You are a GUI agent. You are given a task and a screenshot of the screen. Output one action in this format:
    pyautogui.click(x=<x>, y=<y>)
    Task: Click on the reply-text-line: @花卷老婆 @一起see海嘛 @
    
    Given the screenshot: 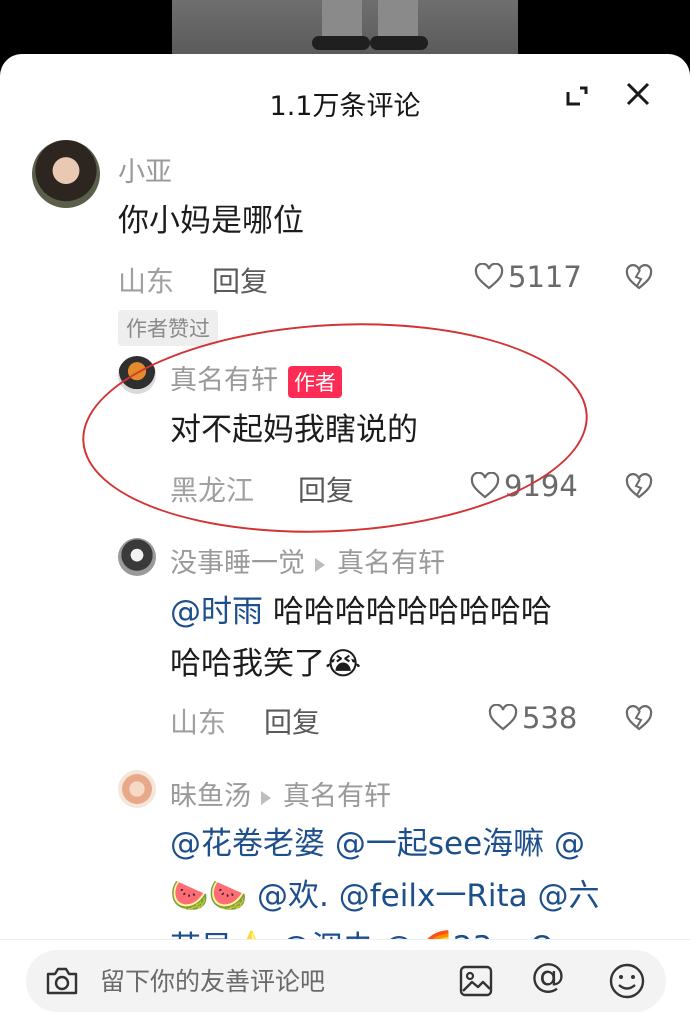 What is the action you would take?
    pyautogui.click(x=420, y=844)
    